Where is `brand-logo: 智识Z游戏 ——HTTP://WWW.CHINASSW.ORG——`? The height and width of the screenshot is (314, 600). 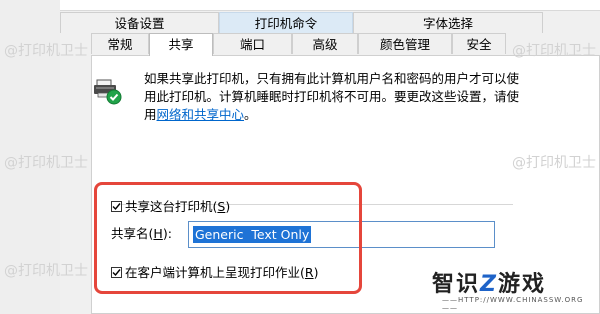
brand-logo: 智识Z游戏 ——HTTP://WWW.CHINASSW.ORG—— is located at coordinates (512, 289).